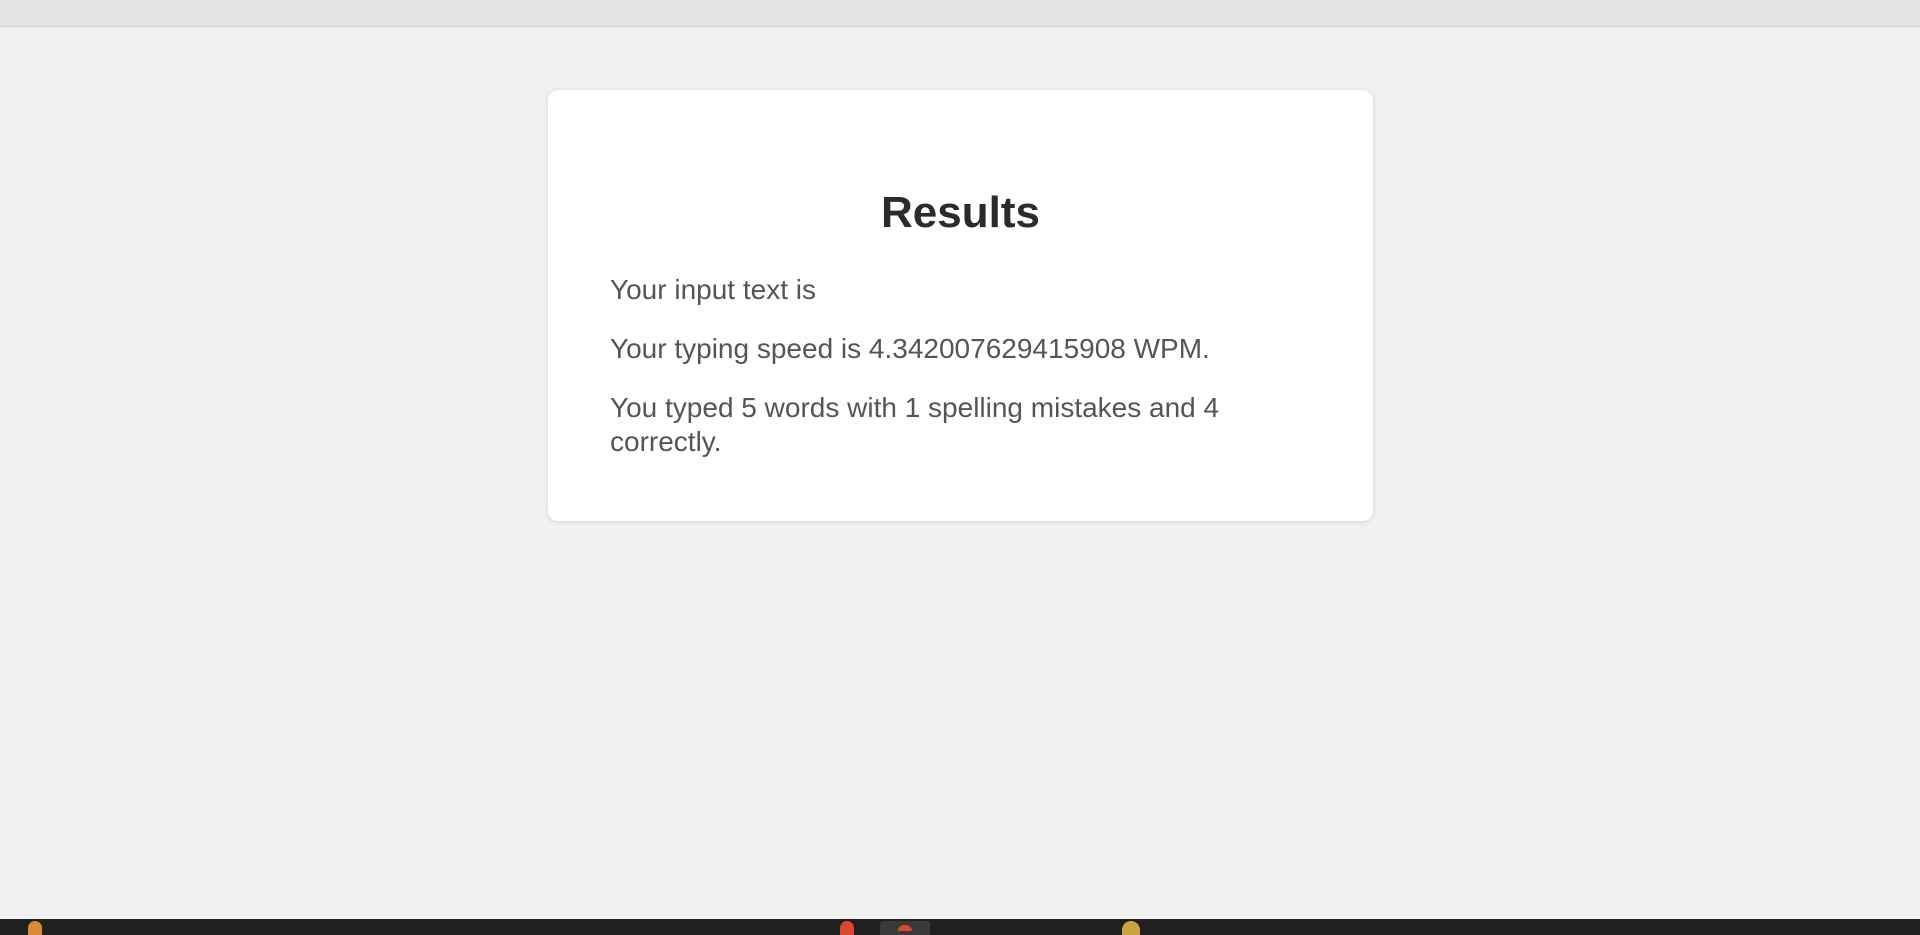 Image resolution: width=1920 pixels, height=935 pixels. Describe the element at coordinates (713, 289) in the screenshot. I see `input-text-line: Your input text is` at that location.